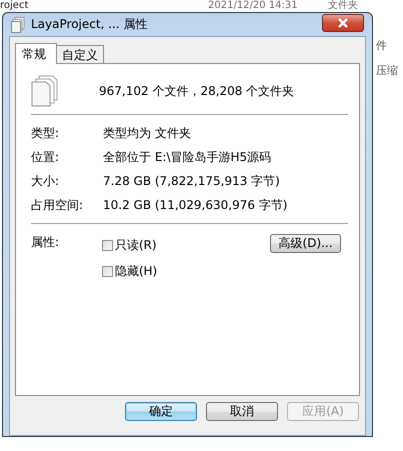 The width and height of the screenshot is (403, 451). What do you see at coordinates (45, 157) in the screenshot?
I see `property-label: 位置:` at bounding box center [45, 157].